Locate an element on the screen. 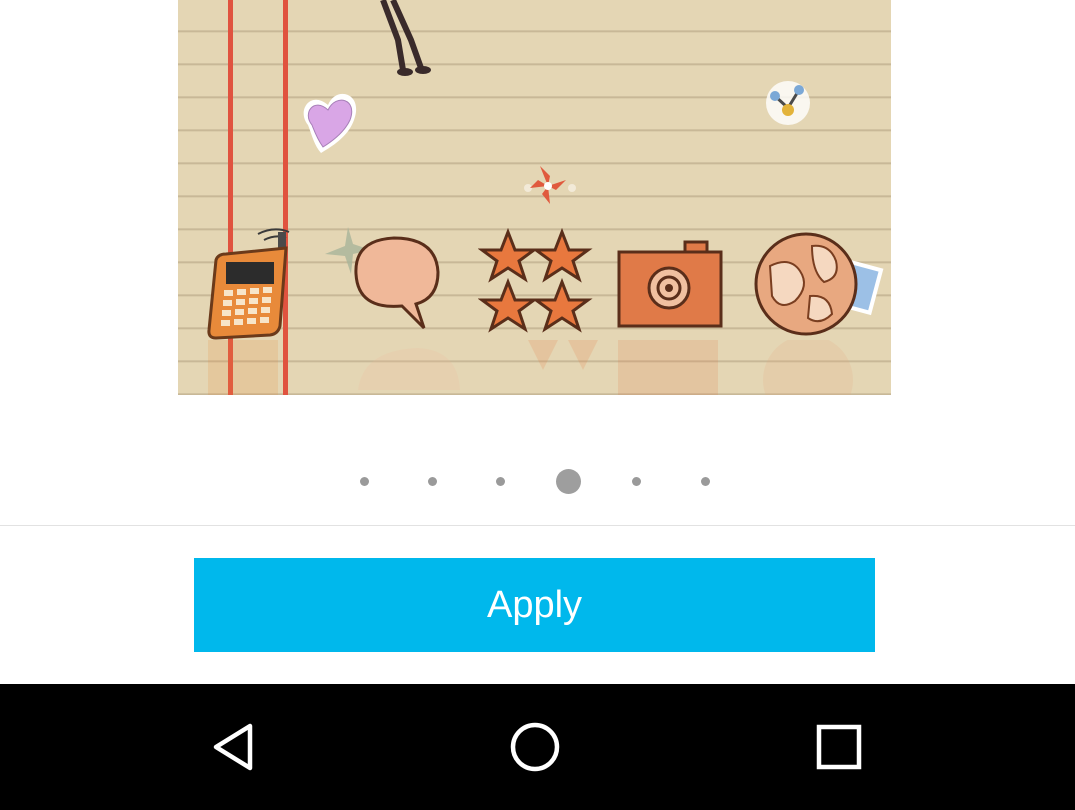 The image size is (1075, 810). recents-icon is located at coordinates (839, 747).